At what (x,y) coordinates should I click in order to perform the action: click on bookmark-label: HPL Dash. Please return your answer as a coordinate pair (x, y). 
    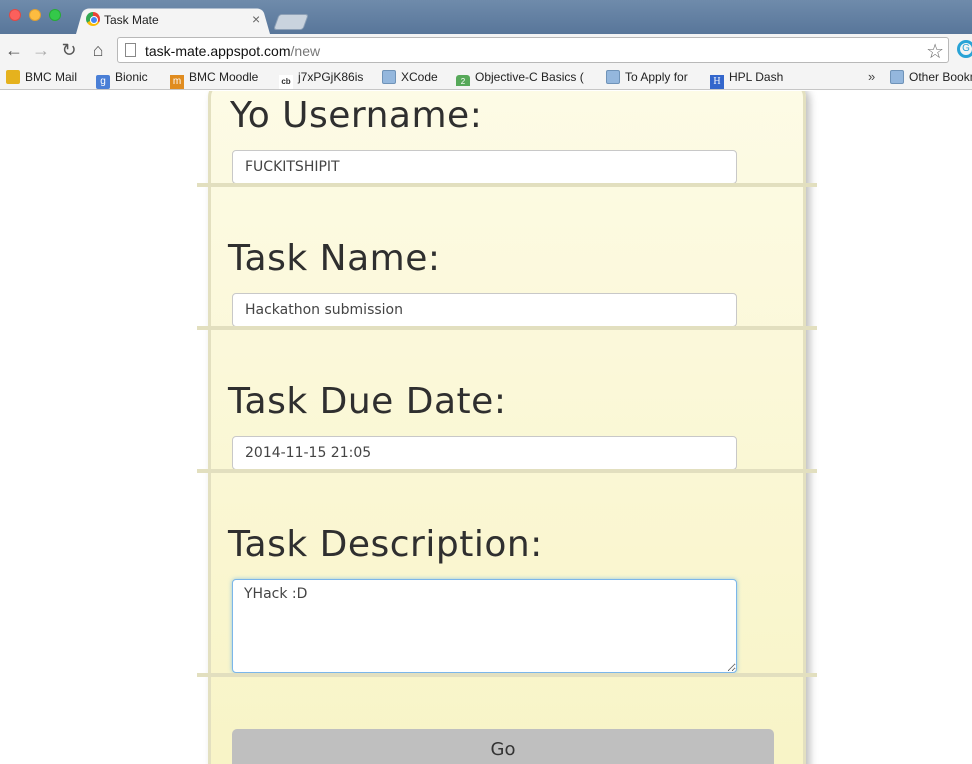
    Looking at the image, I should click on (756, 77).